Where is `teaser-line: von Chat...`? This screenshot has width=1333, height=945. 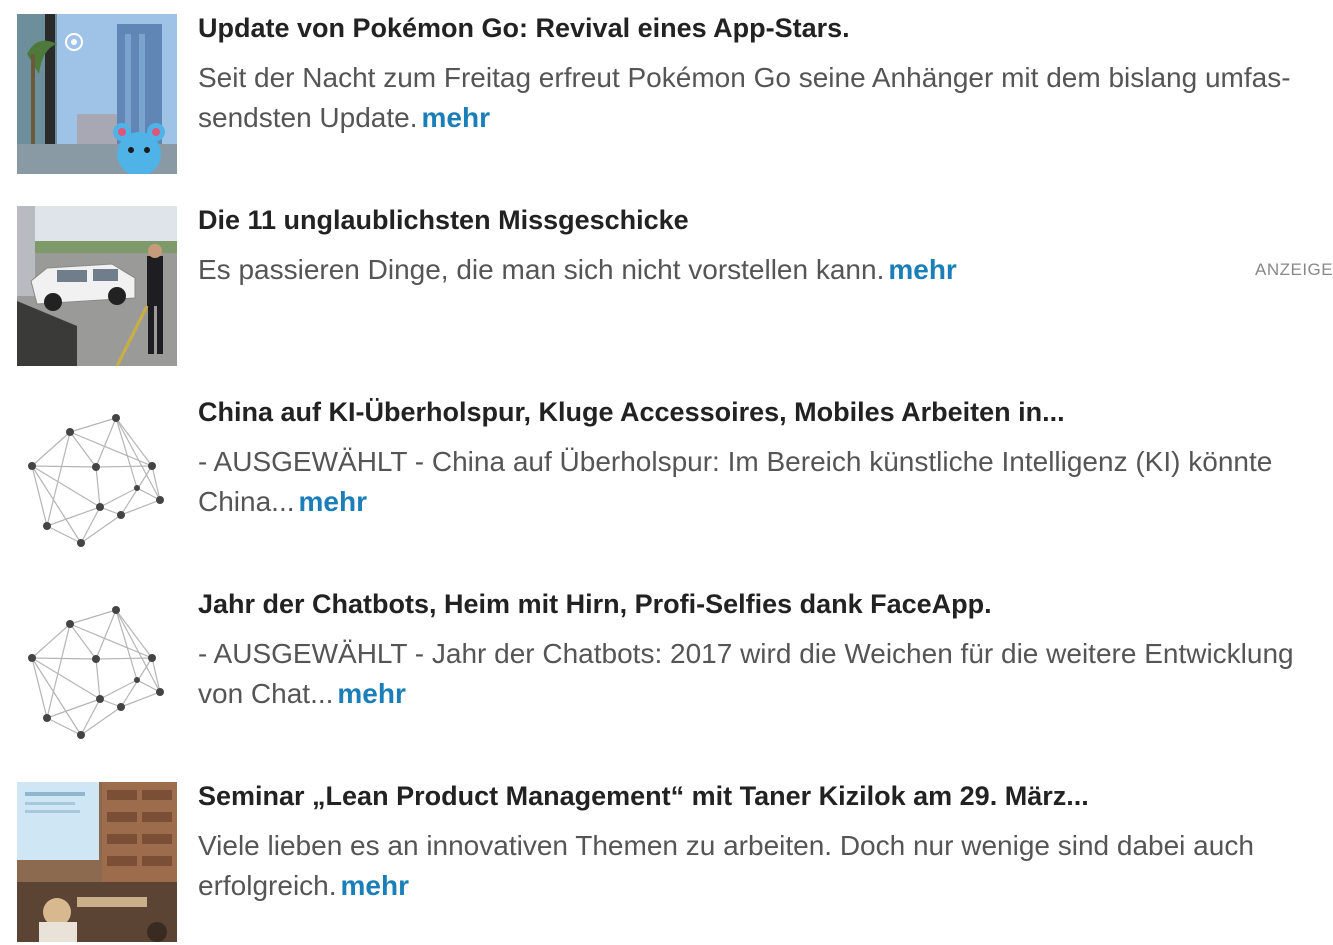
teaser-line: von Chat... is located at coordinates (266, 693).